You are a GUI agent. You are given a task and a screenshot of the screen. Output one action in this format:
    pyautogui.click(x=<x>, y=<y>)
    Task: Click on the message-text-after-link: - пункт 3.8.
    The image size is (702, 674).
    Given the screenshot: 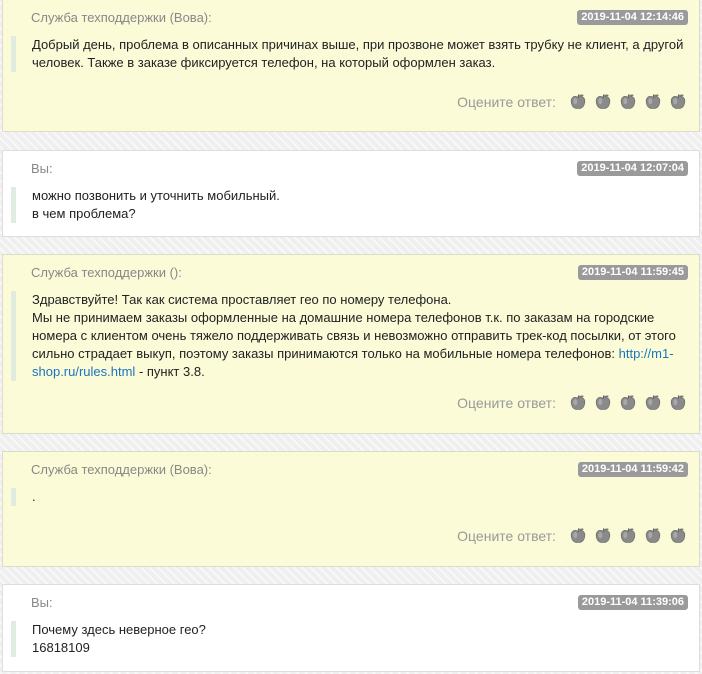 What is the action you would take?
    pyautogui.click(x=170, y=371)
    